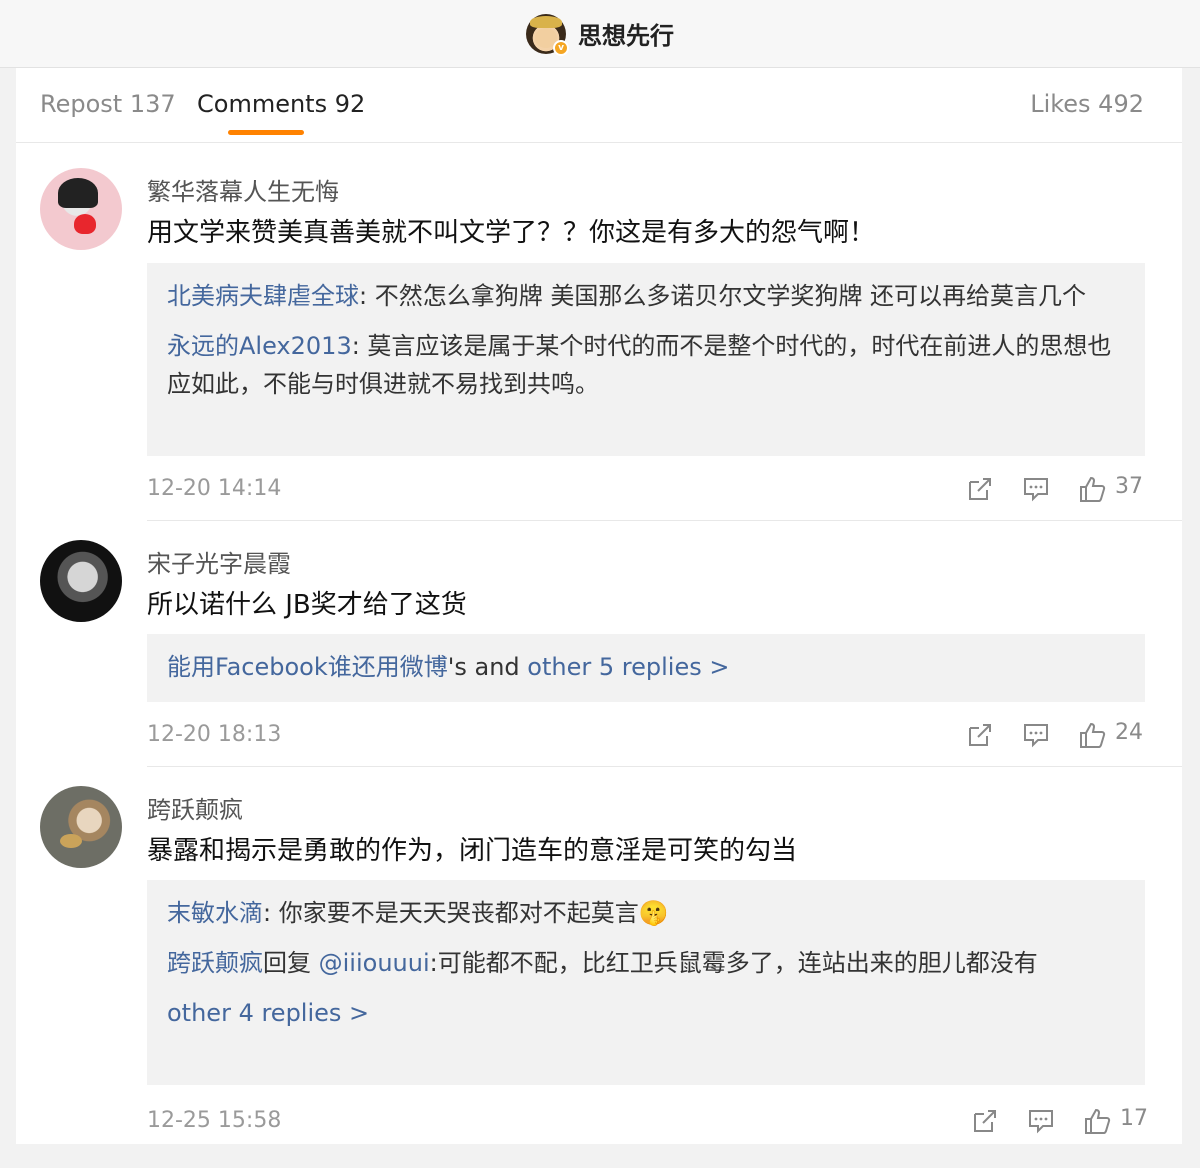 Image resolution: width=1200 pixels, height=1168 pixels. What do you see at coordinates (647, 1122) in the screenshot?
I see `comment-meta: 12-25 15:58 17` at bounding box center [647, 1122].